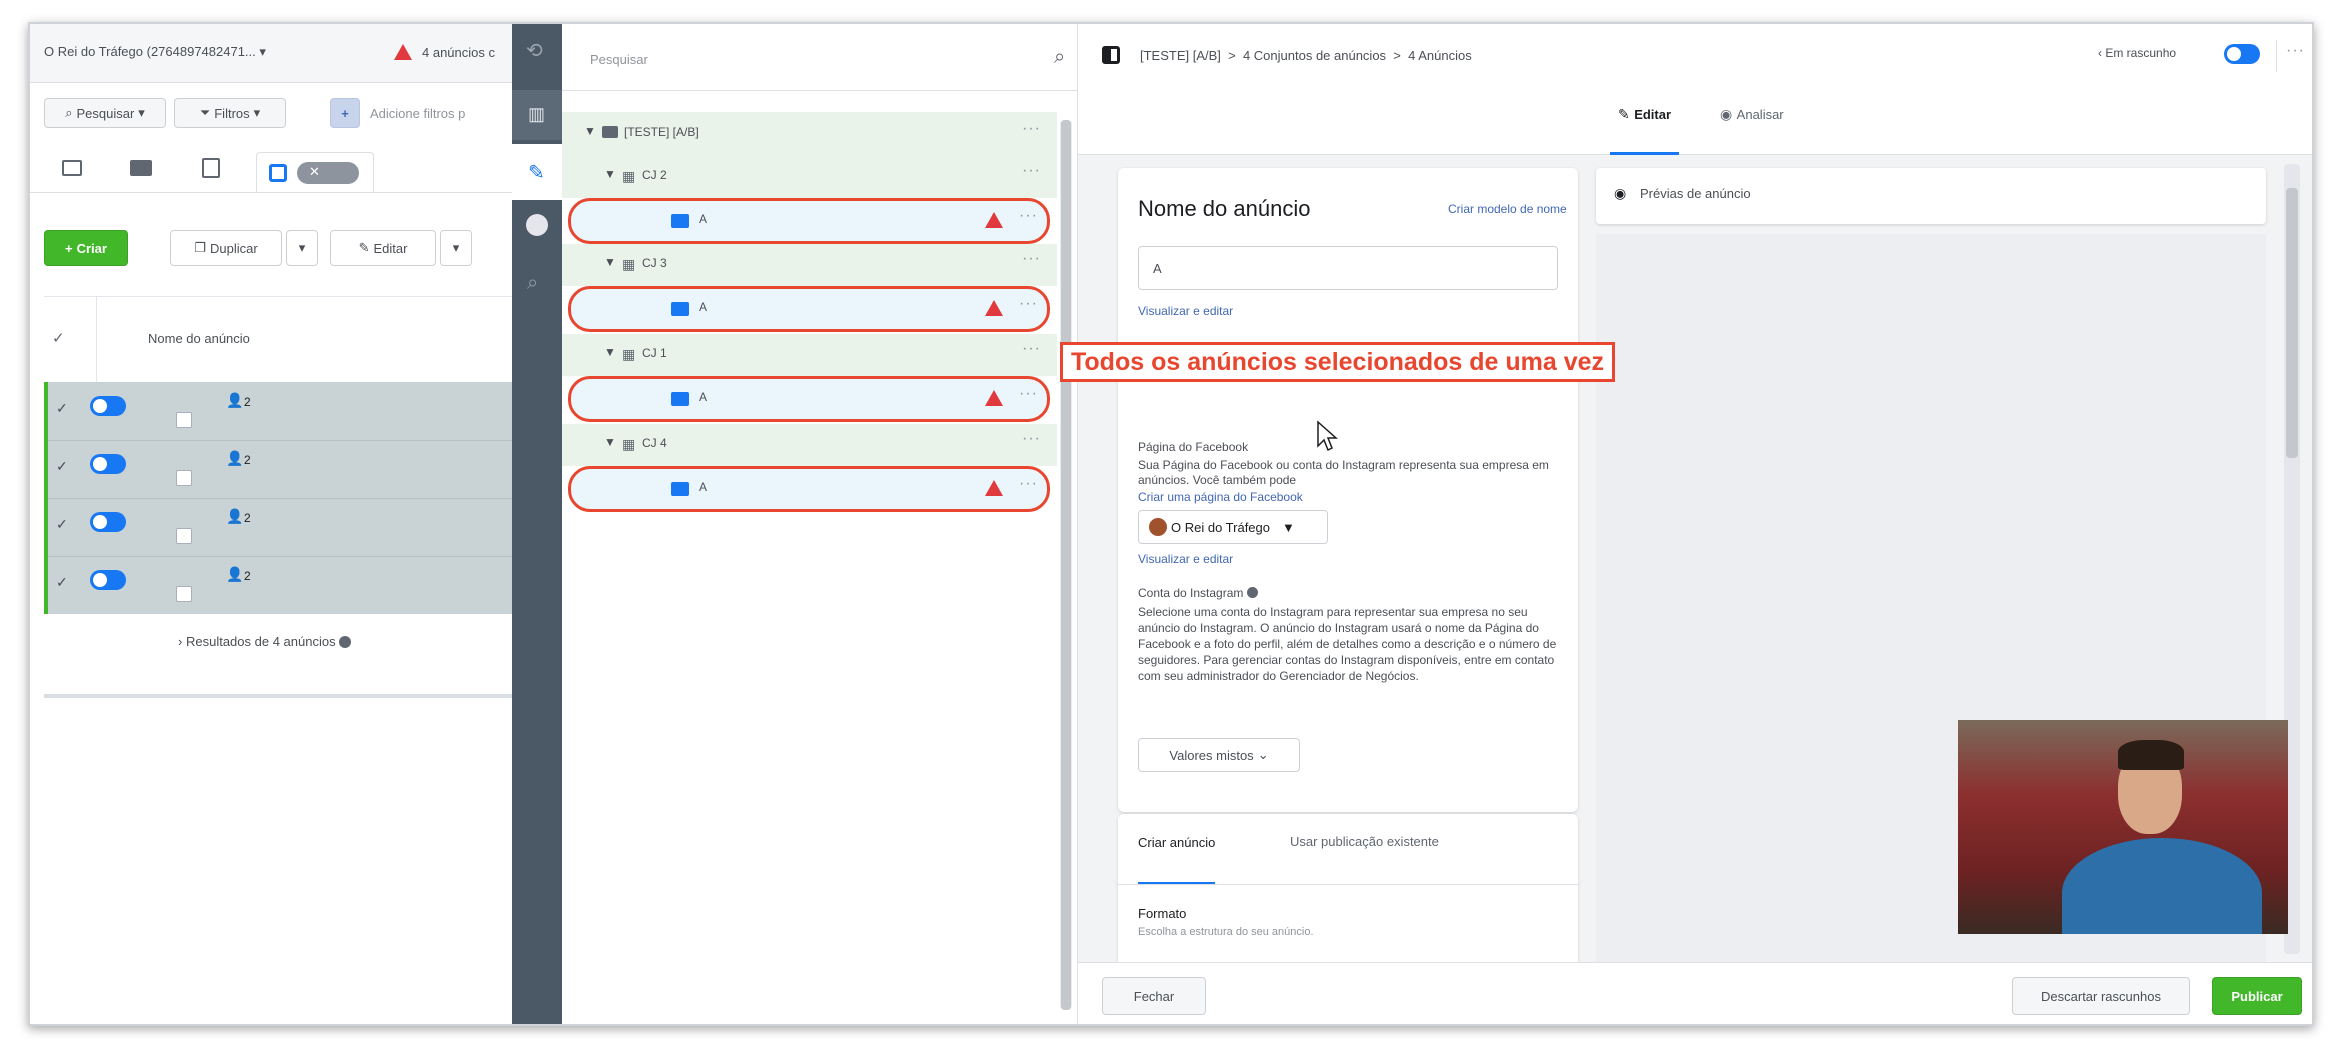 This screenshot has height=1045, width=2339. What do you see at coordinates (2100, 53) in the screenshot?
I see `chevron-left-icon: ‹` at bounding box center [2100, 53].